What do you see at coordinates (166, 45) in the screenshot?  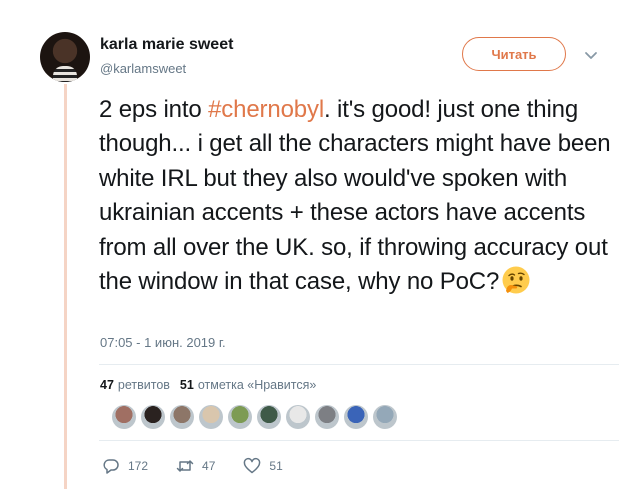 I see `author-name: karla marie sweet` at bounding box center [166, 45].